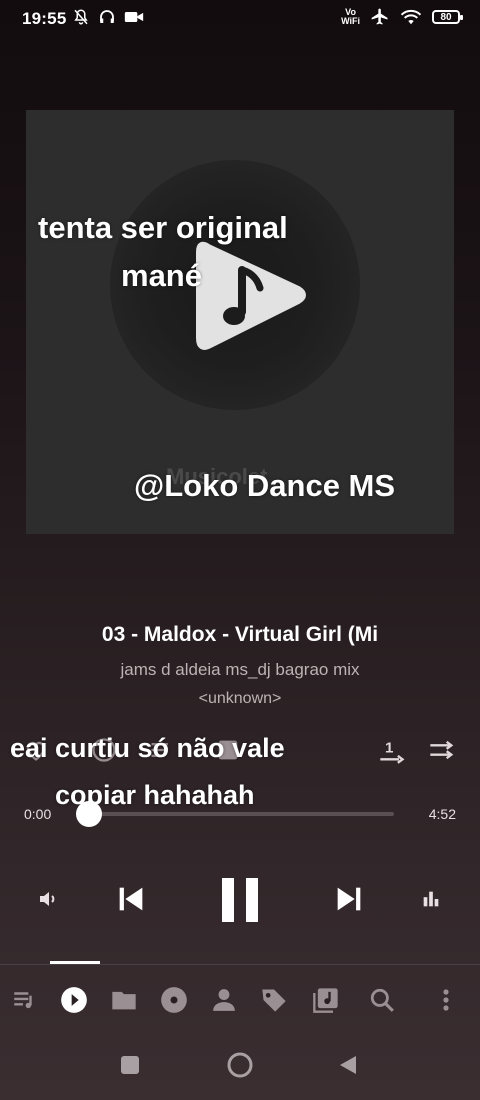 The image size is (480, 1100). I want to click on playback-controls, so click(240, 900).